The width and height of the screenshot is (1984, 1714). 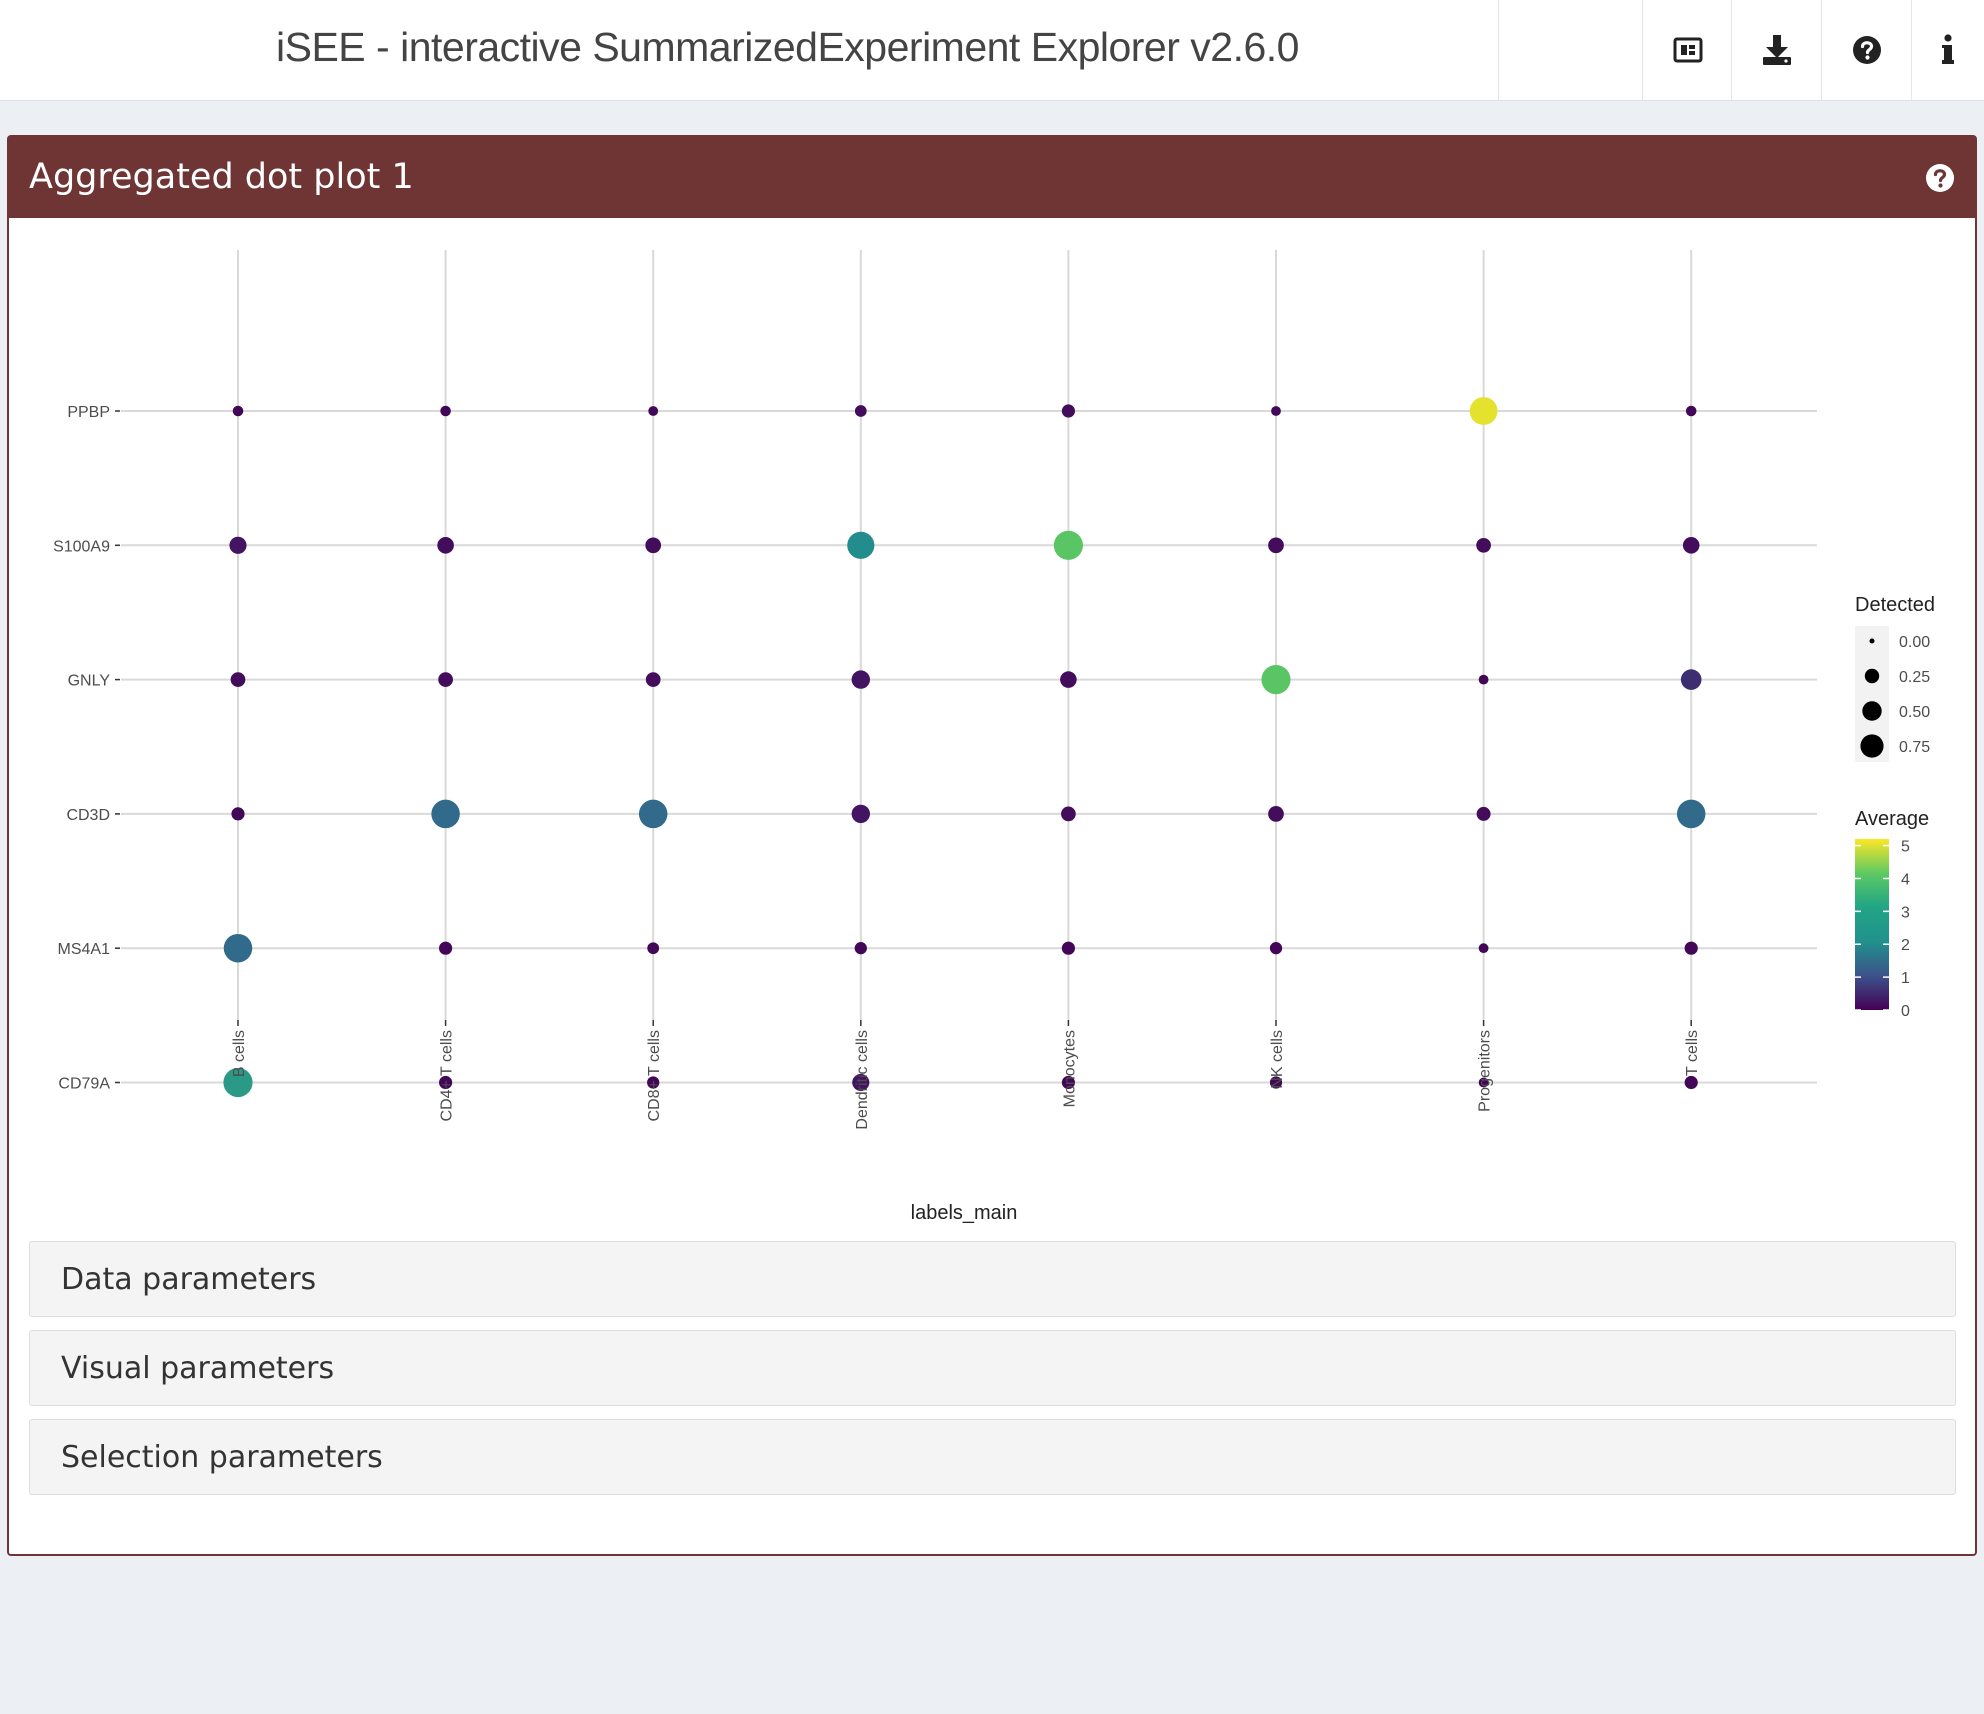 What do you see at coordinates (1905, 879) in the screenshot?
I see `legend-colorbar-label: 4` at bounding box center [1905, 879].